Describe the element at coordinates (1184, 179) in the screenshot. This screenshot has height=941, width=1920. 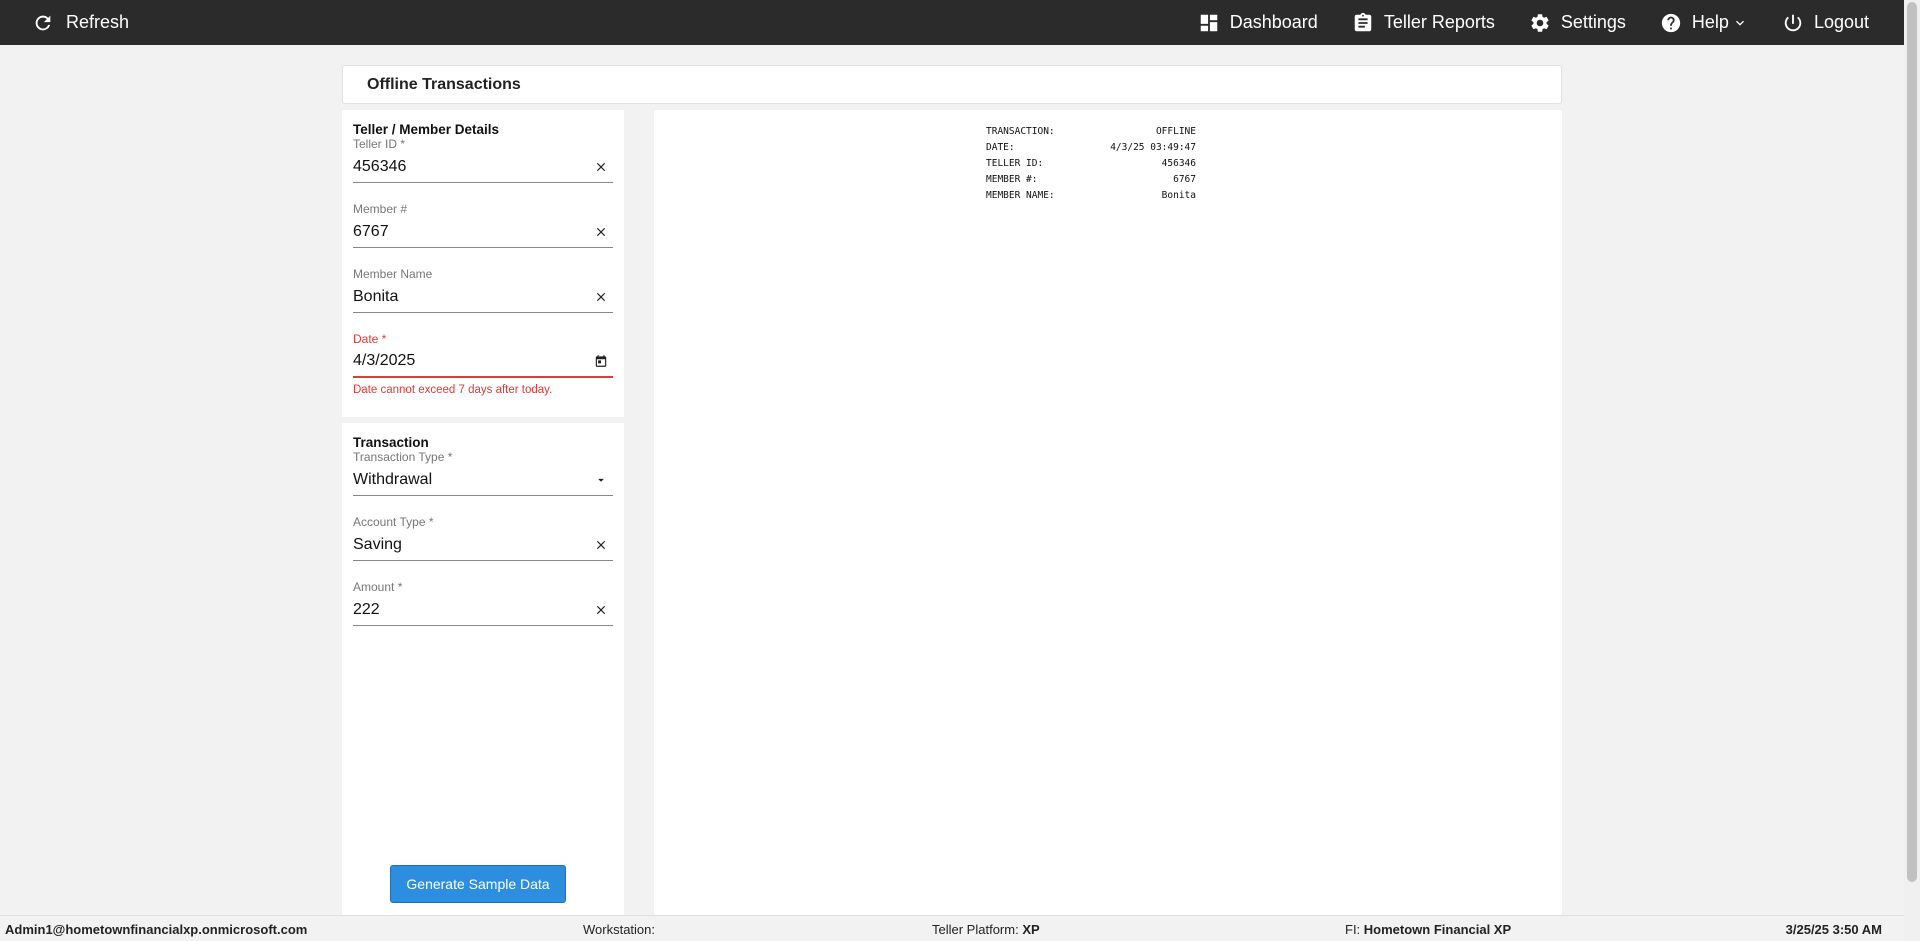
I see `receipt-value: 6767` at that location.